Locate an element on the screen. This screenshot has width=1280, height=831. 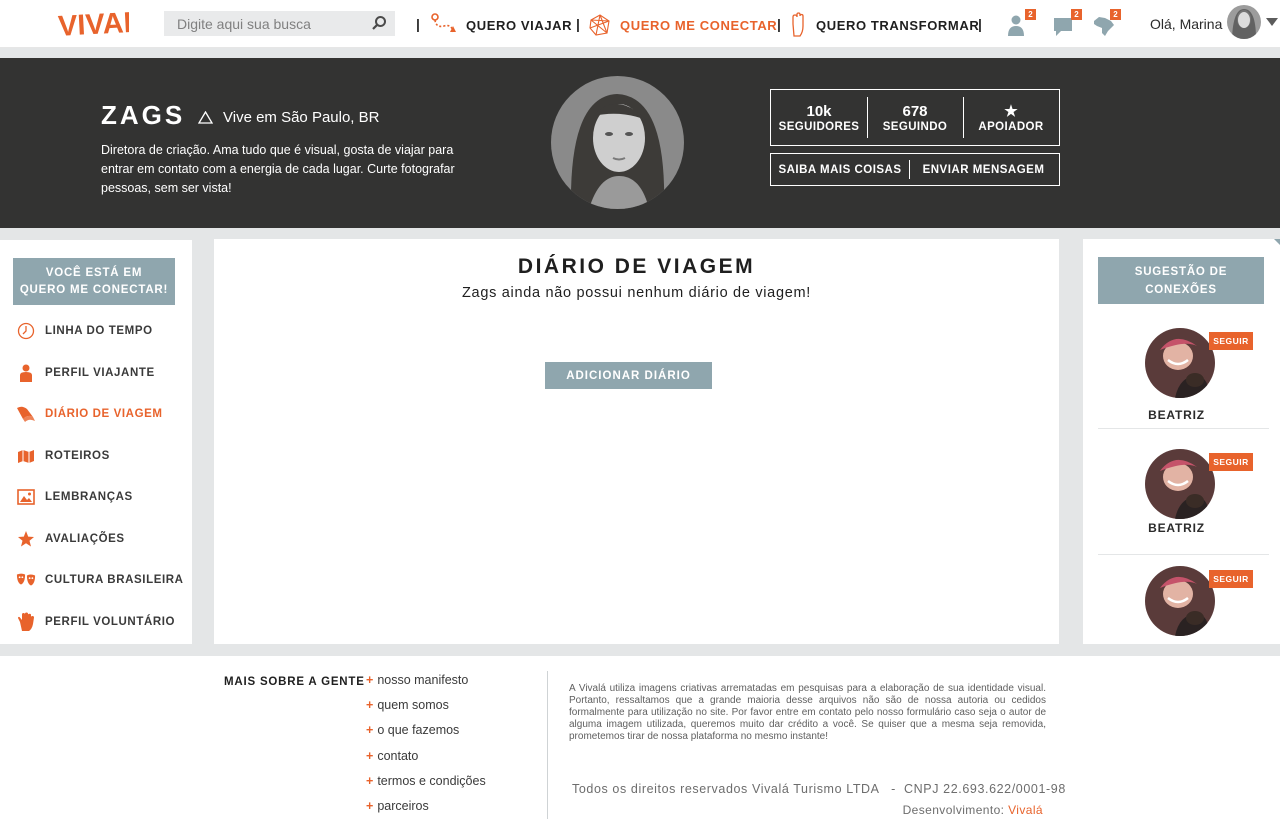
search-icon is located at coordinates (379, 23).